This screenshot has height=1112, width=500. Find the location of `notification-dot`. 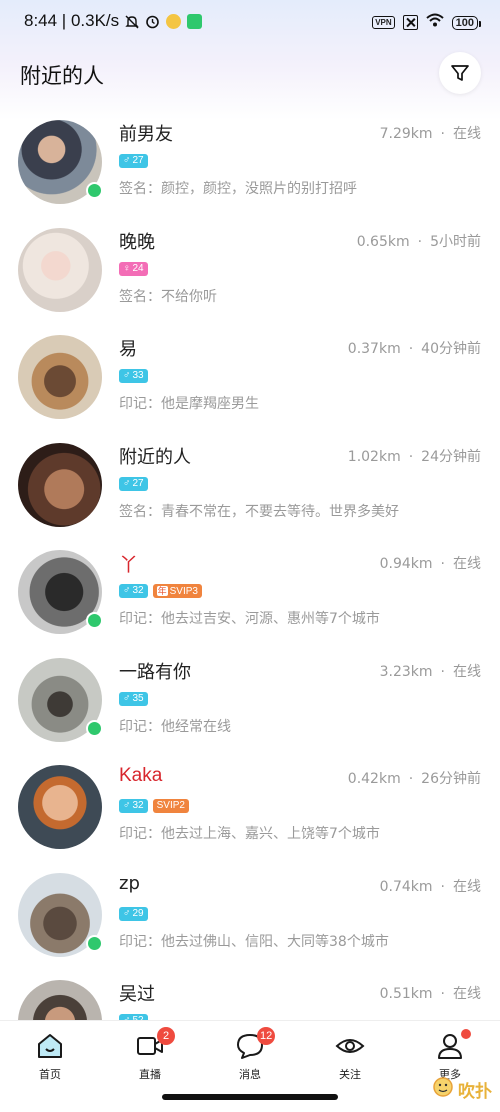

notification-dot is located at coordinates (466, 1034).